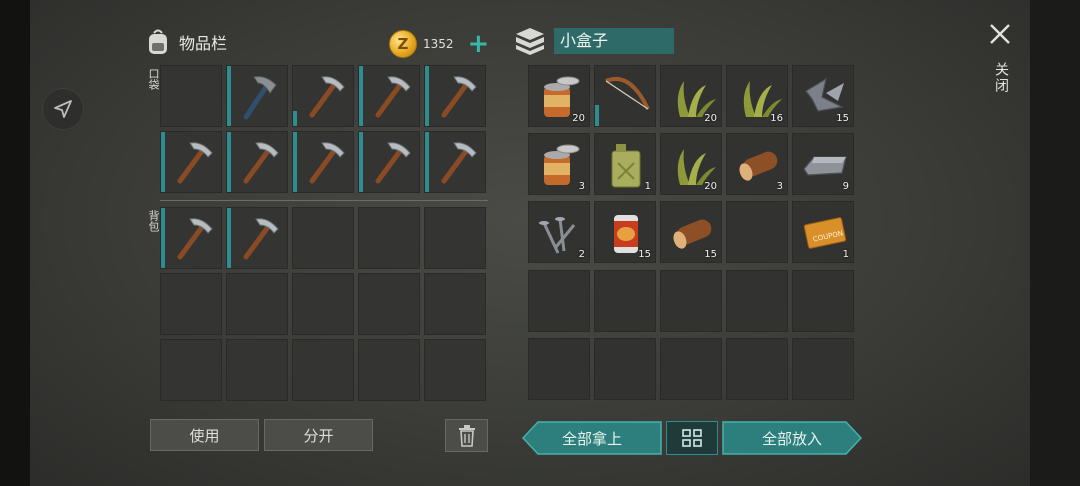  Describe the element at coordinates (792, 438) in the screenshot. I see `put-all-button: 全部放入` at that location.